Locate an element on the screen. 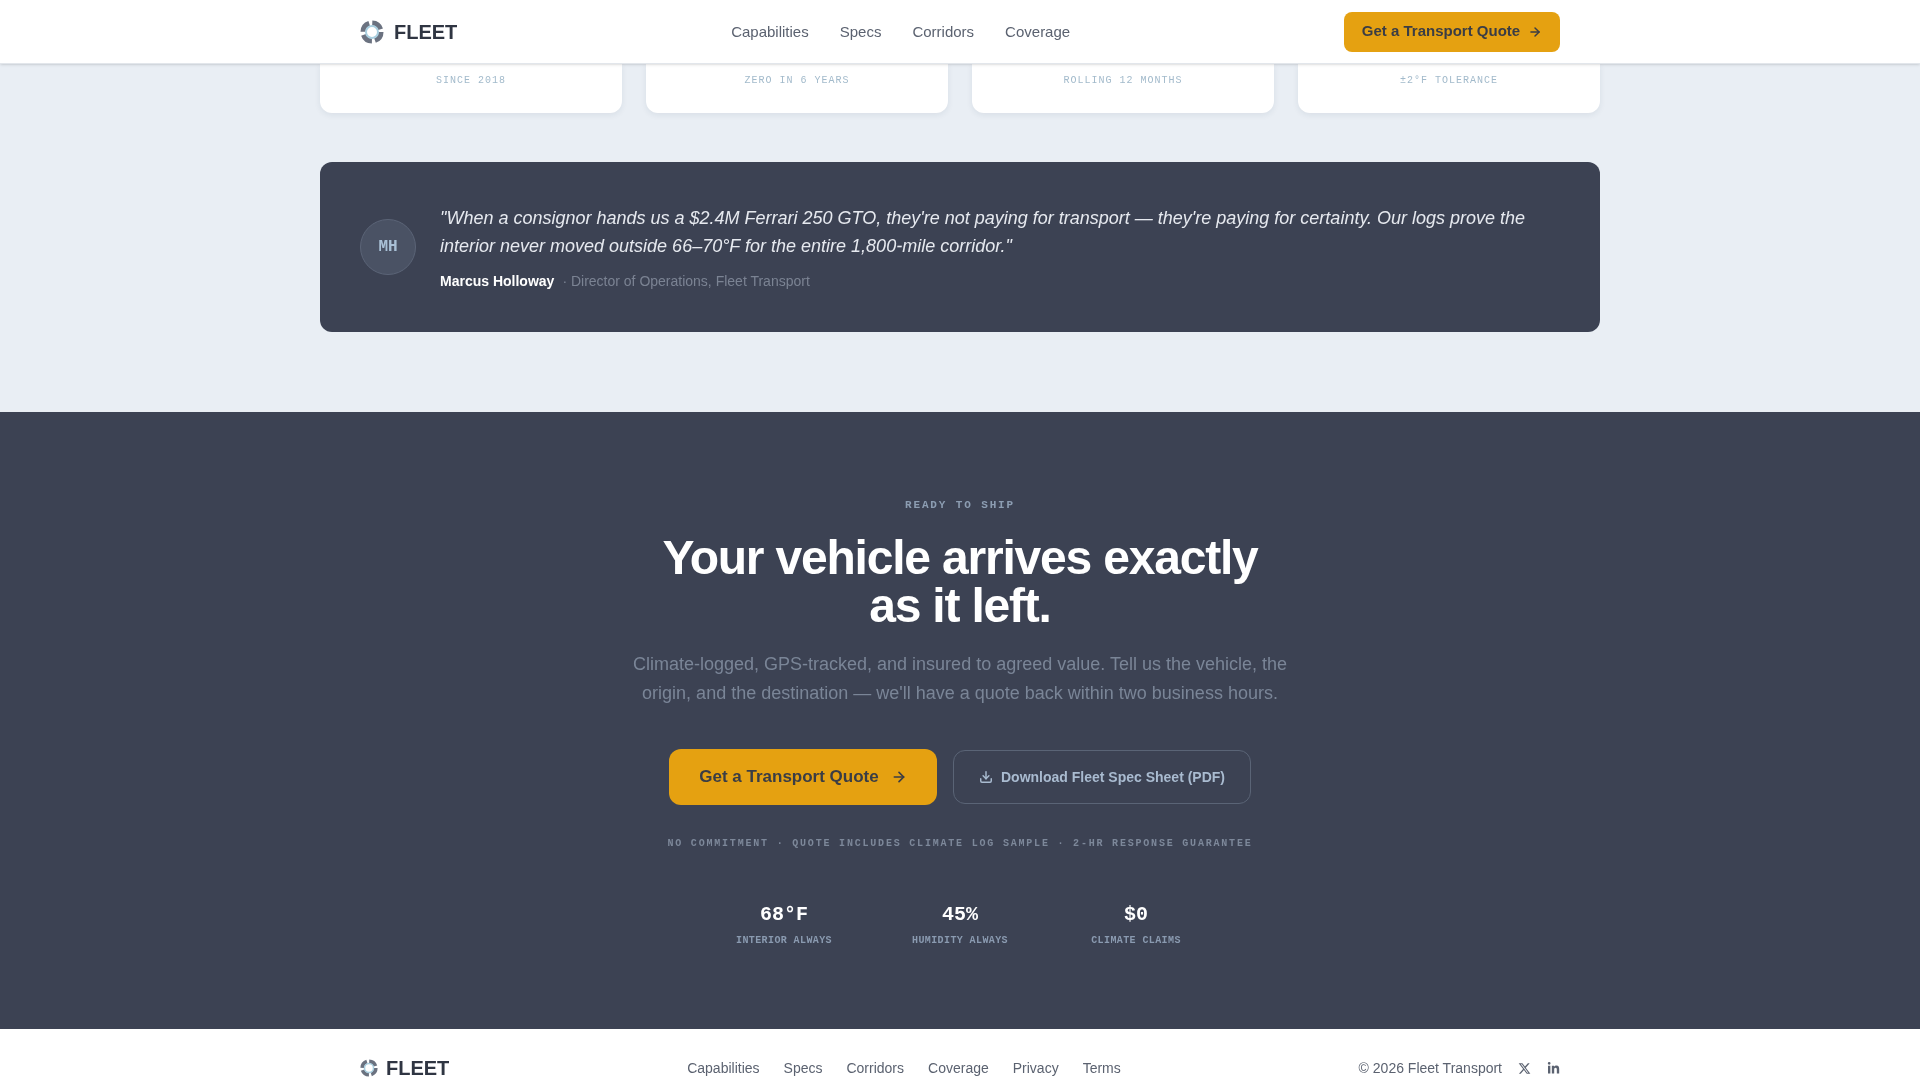  stat-value: 68°F is located at coordinates (784, 915).